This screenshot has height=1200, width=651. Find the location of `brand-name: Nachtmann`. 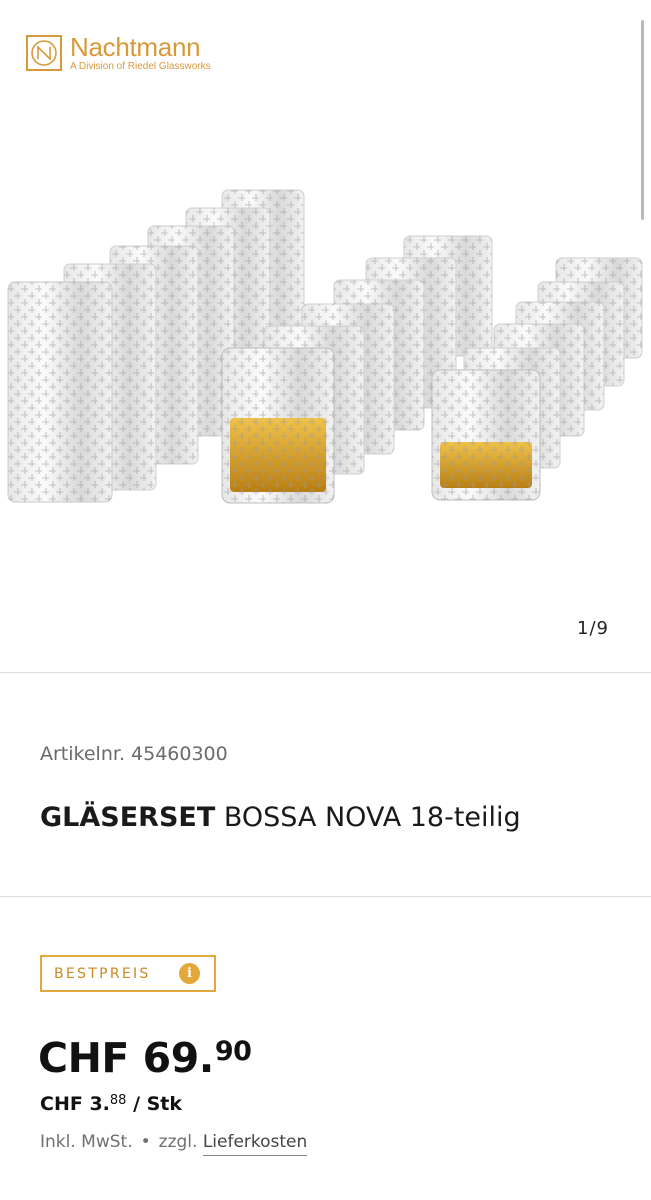

brand-name: Nachtmann is located at coordinates (135, 47).